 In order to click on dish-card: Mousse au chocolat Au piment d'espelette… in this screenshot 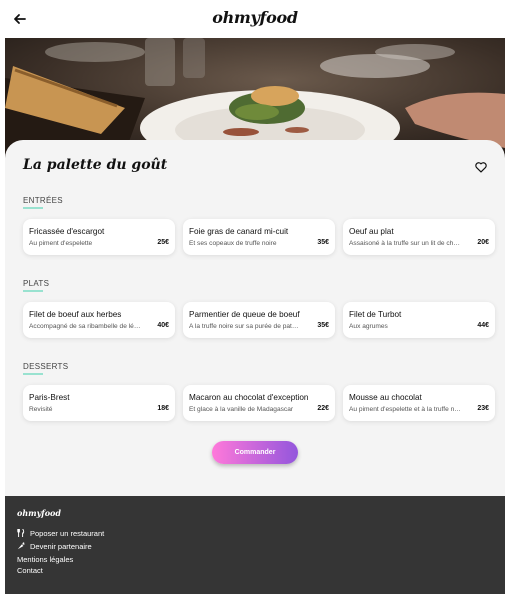, I will do `click(419, 403)`.